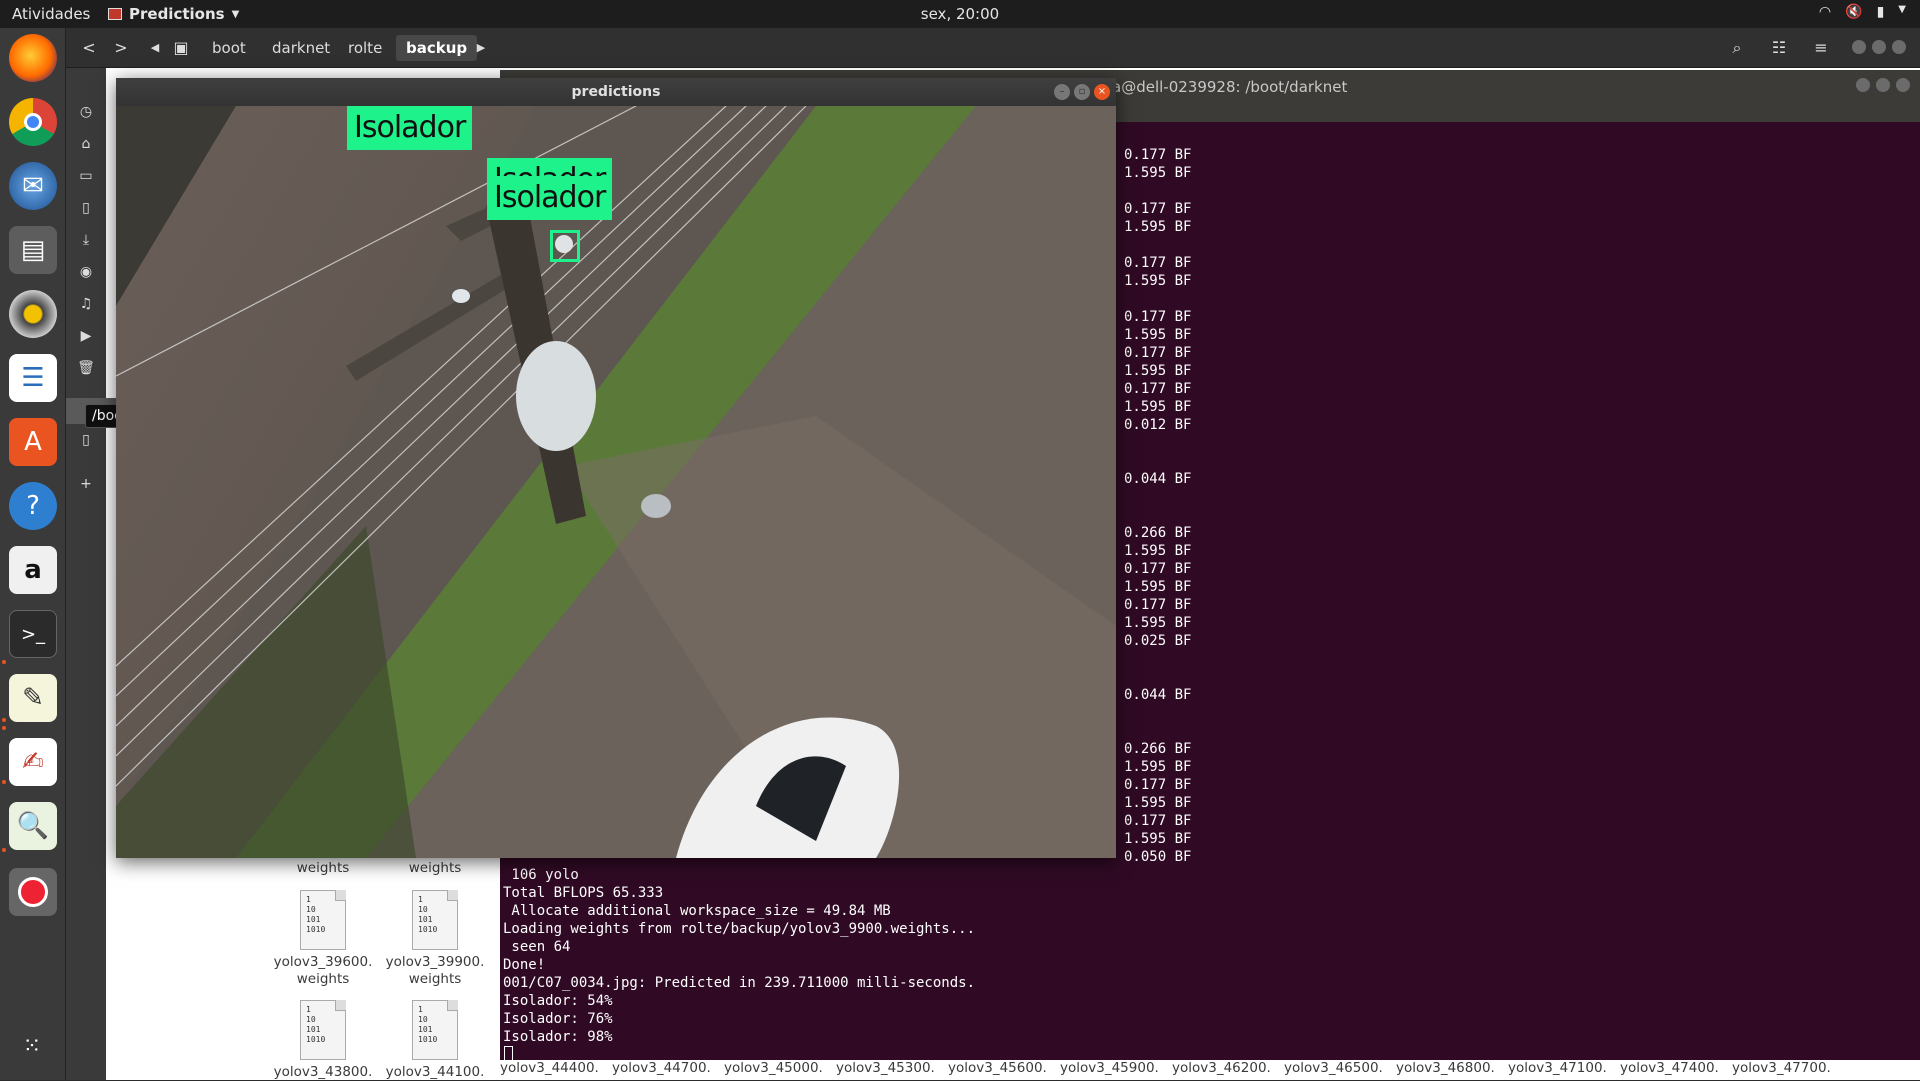  I want to click on terminal-window-controls, so click(1883, 85).